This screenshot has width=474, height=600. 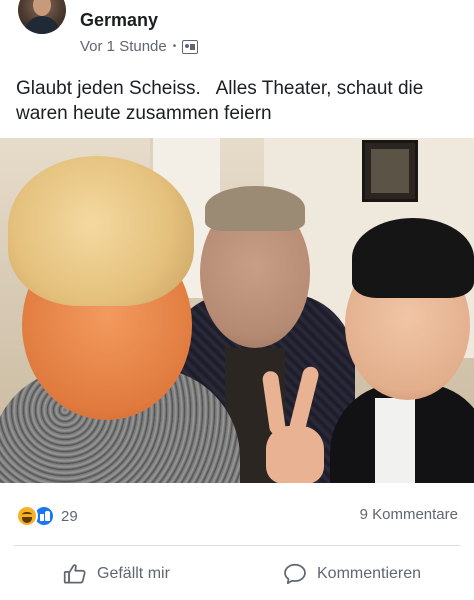 I want to click on hand-palm, so click(x=295, y=454).